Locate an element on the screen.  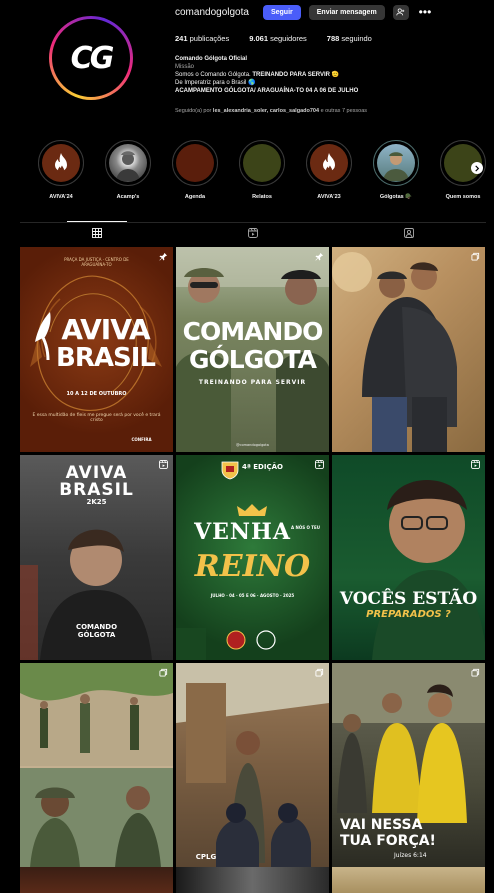
profile-avatar: CG is located at coordinates (91, 58).